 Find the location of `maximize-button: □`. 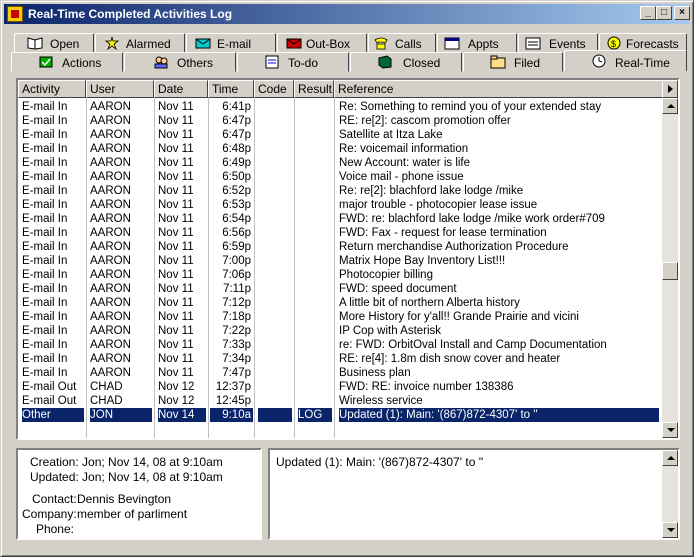

maximize-button: □ is located at coordinates (664, 13).